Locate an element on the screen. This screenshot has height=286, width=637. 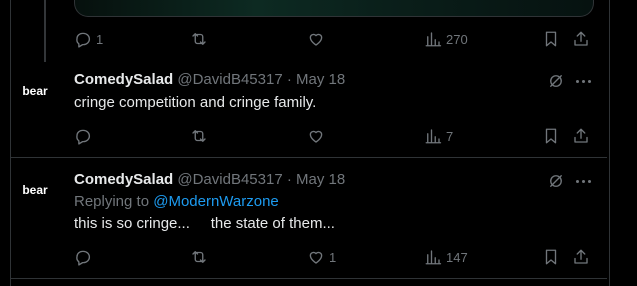
tweet-divider is located at coordinates (309, 278).